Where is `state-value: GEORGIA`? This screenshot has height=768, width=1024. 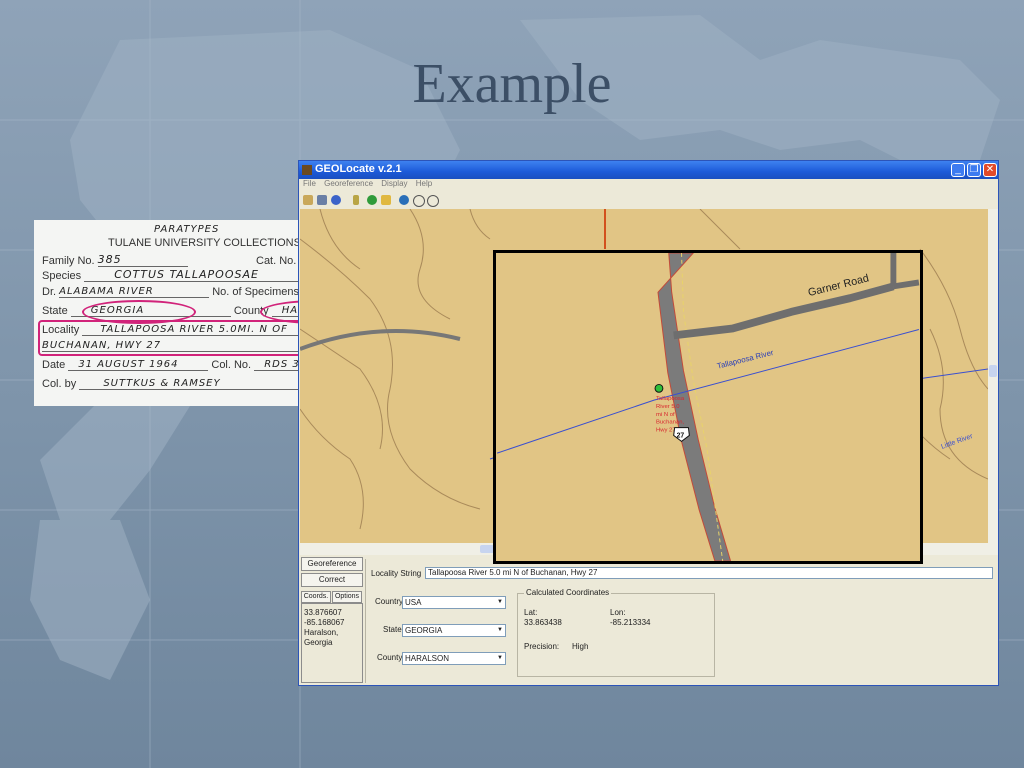
state-value: GEORGIA is located at coordinates (424, 630).